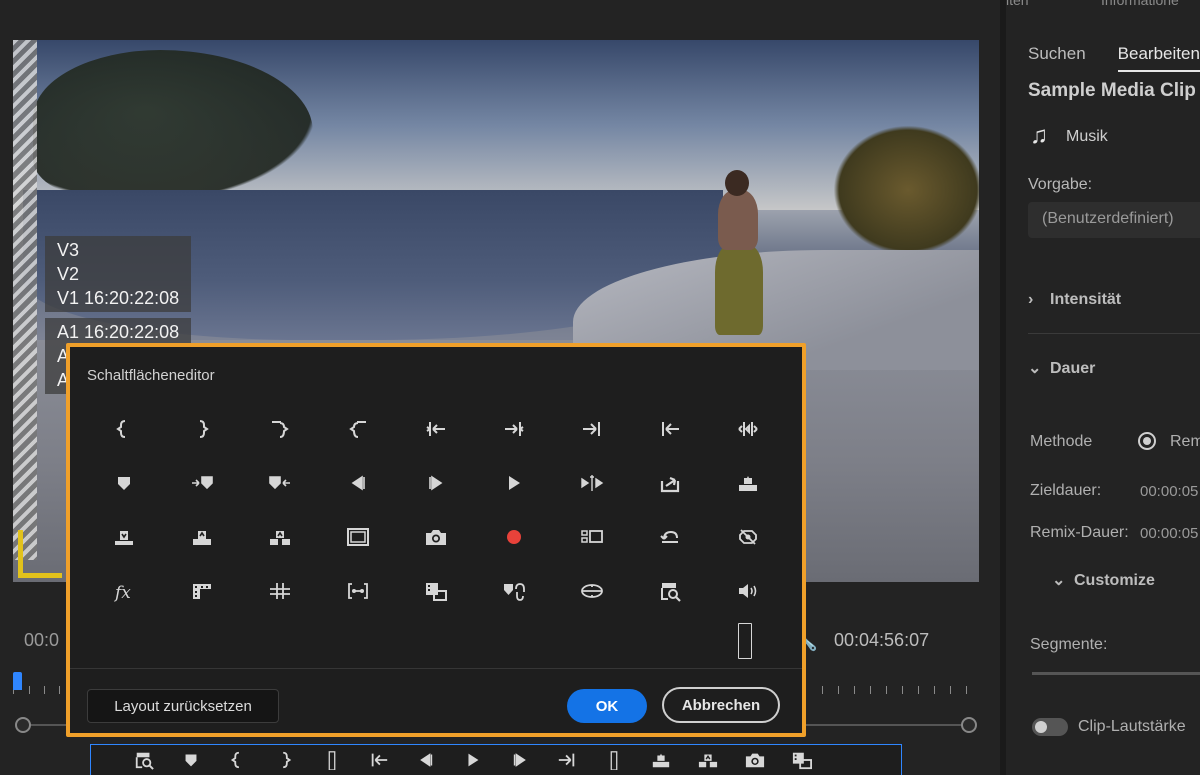 This screenshot has height=775, width=1200. What do you see at coordinates (436, 701) in the screenshot?
I see `dialog-footer: Layout zurücksetzen OK Abbrechen` at bounding box center [436, 701].